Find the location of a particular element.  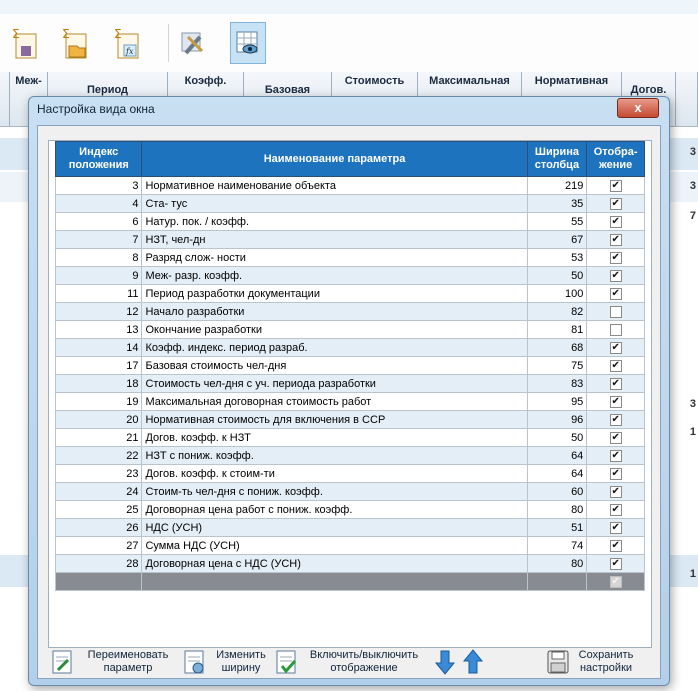

row-parameter-name: Коэфф. индекс. период разраб. is located at coordinates (334, 347).